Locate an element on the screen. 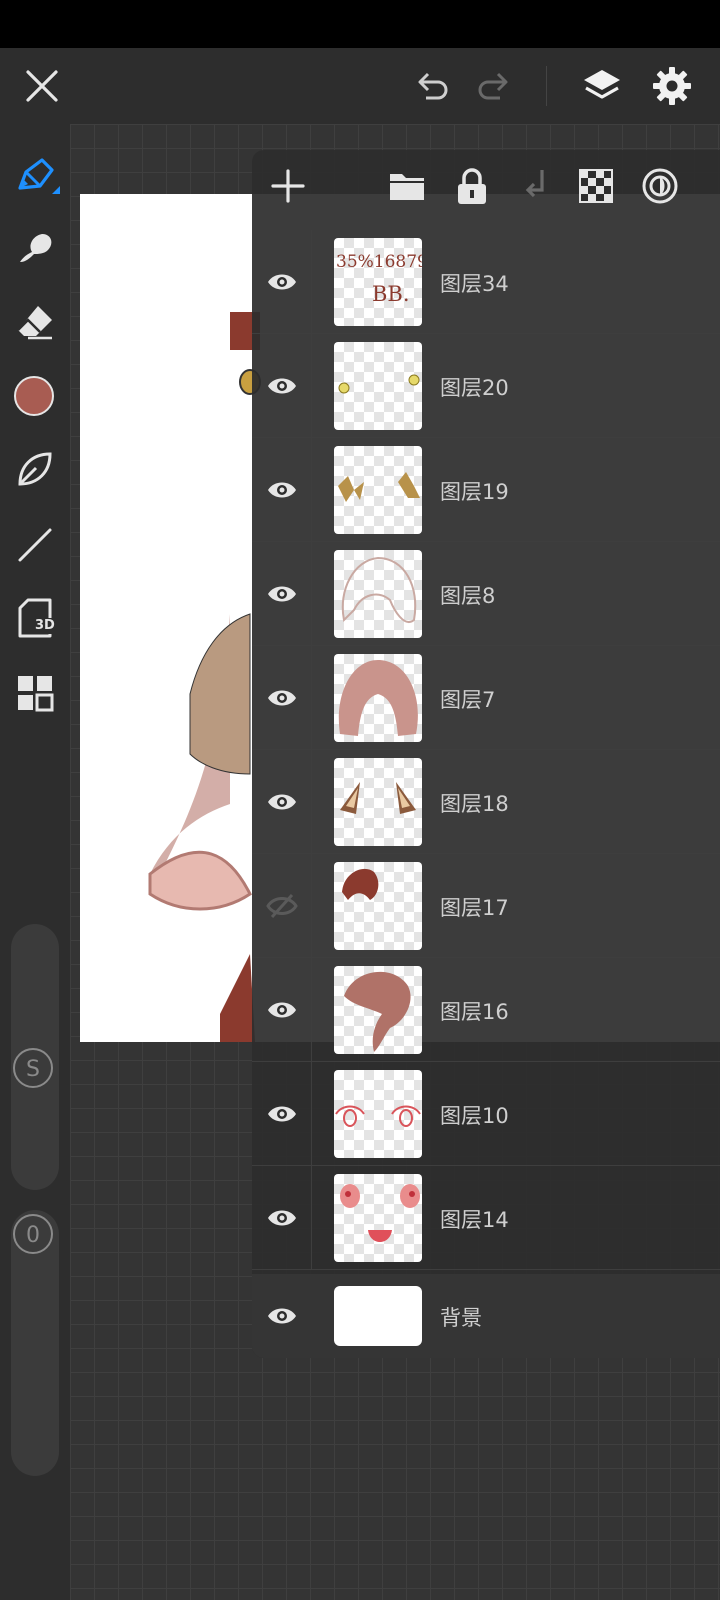  eye-hidden-icon is located at coordinates (282, 906).